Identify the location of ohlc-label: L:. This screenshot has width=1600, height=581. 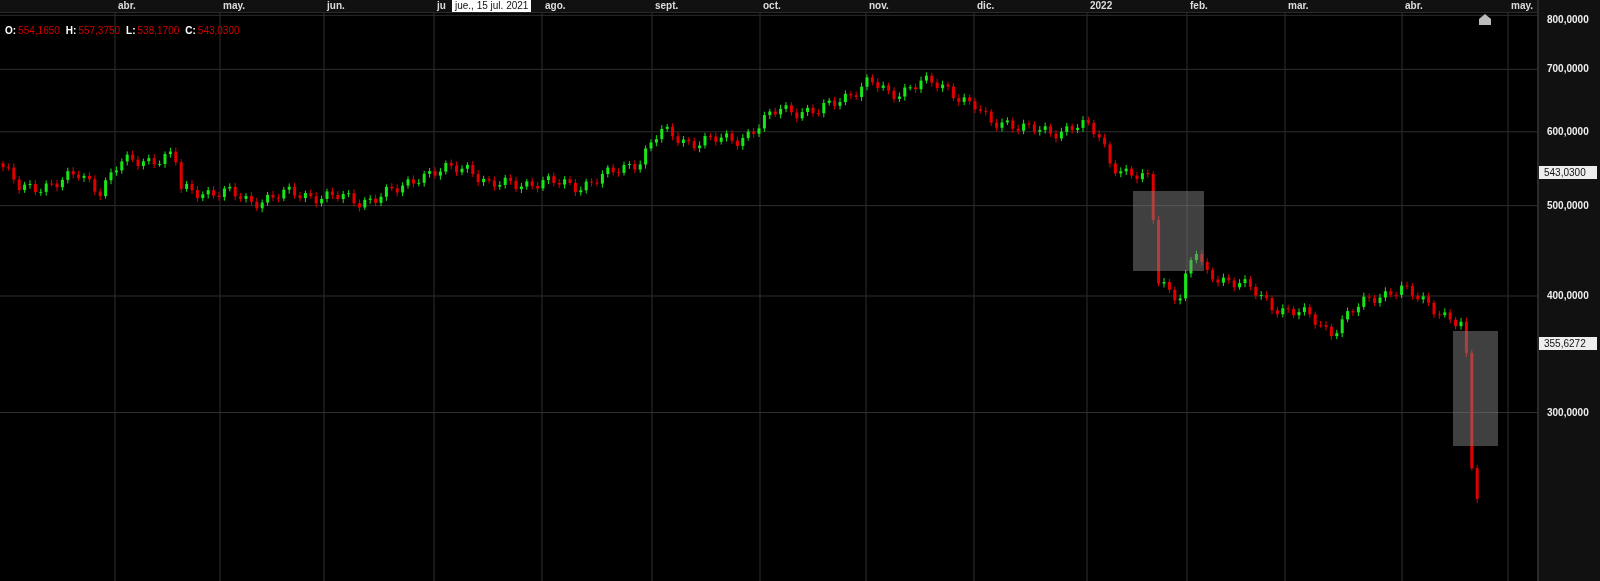
(131, 30).